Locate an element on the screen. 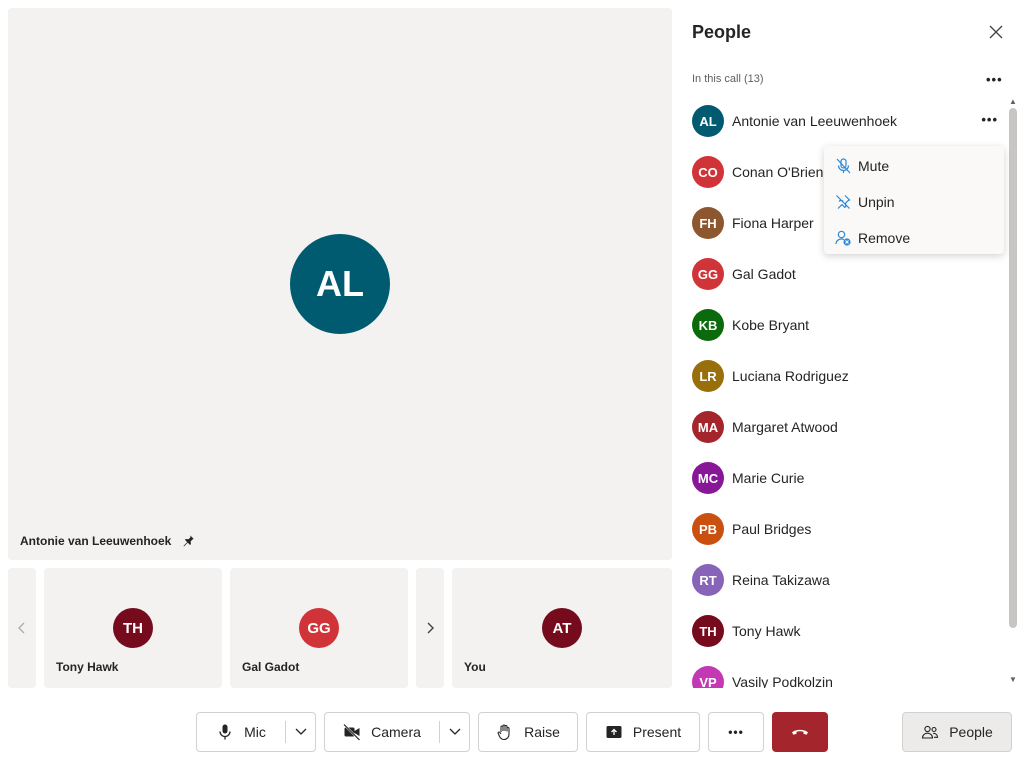 This screenshot has height=768, width=1024. strip-next-button is located at coordinates (430, 628).